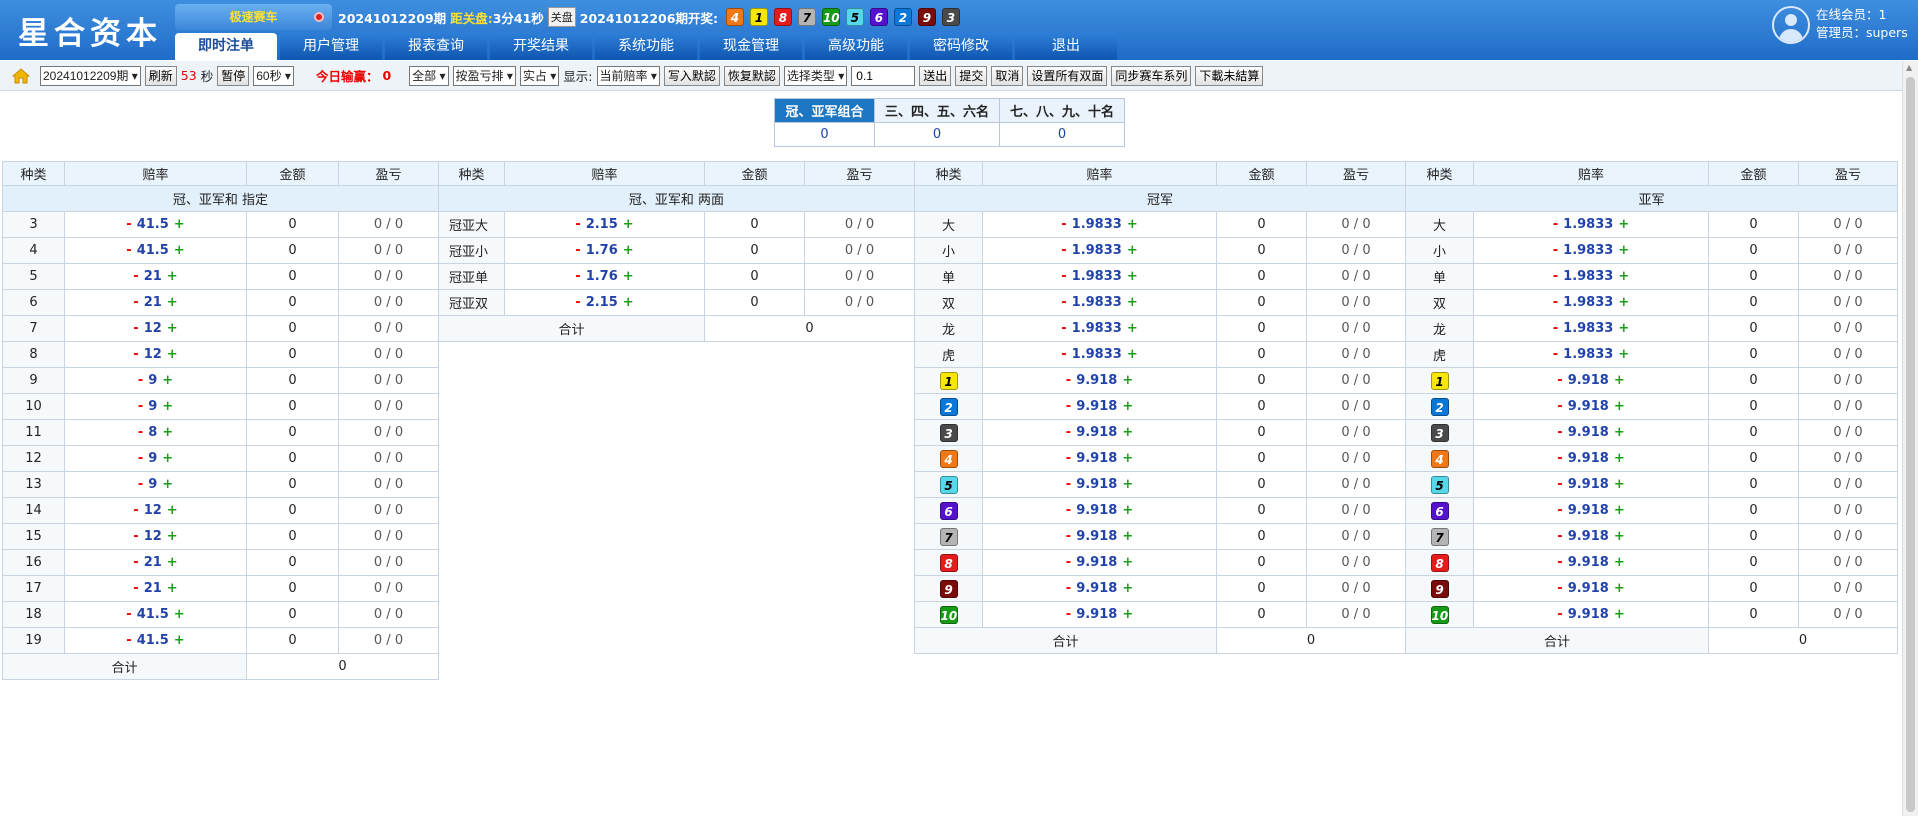 The image size is (1918, 816). What do you see at coordinates (226, 46) in the screenshot?
I see `nav-tab-0: 即时注单` at bounding box center [226, 46].